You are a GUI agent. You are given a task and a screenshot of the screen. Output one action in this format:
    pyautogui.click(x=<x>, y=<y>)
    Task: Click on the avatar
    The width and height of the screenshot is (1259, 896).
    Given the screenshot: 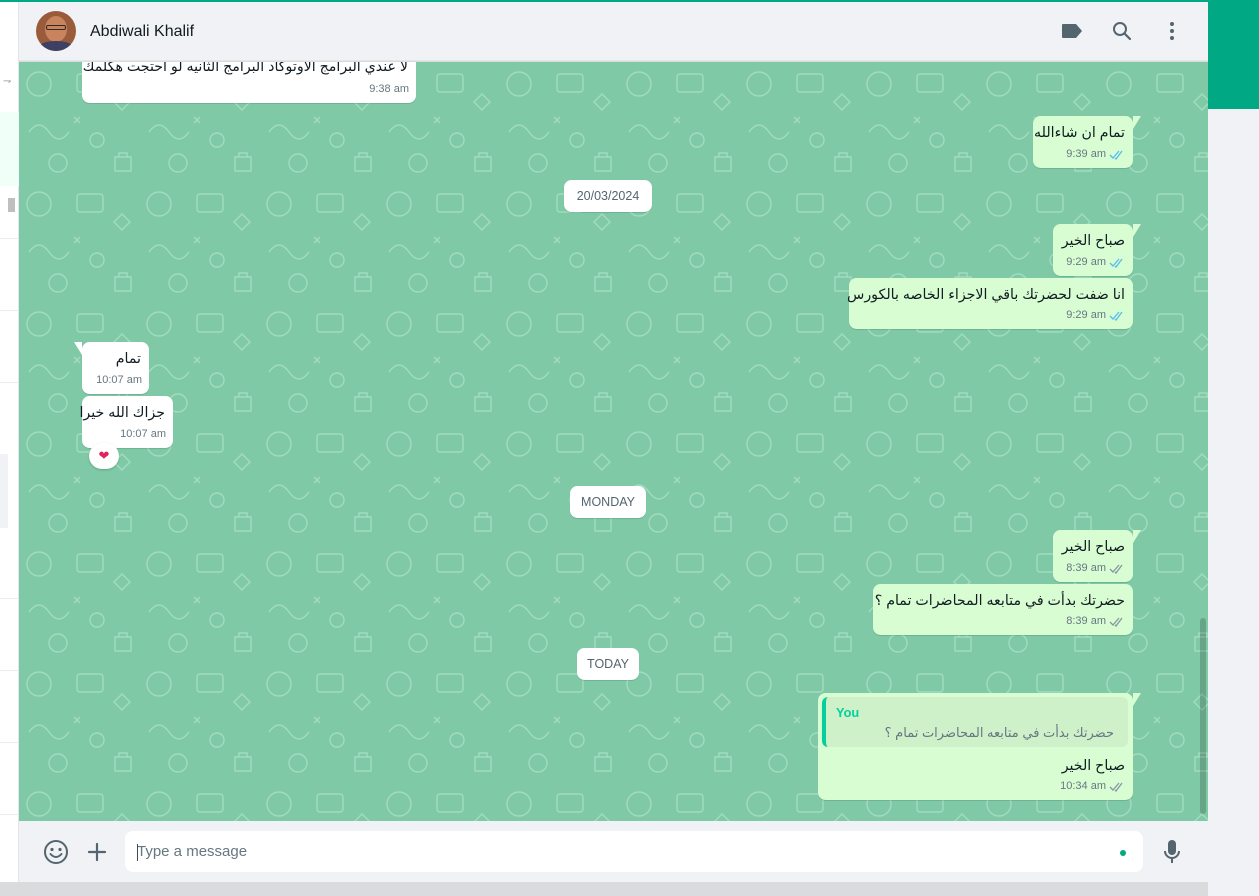 What is the action you would take?
    pyautogui.click(x=56, y=31)
    